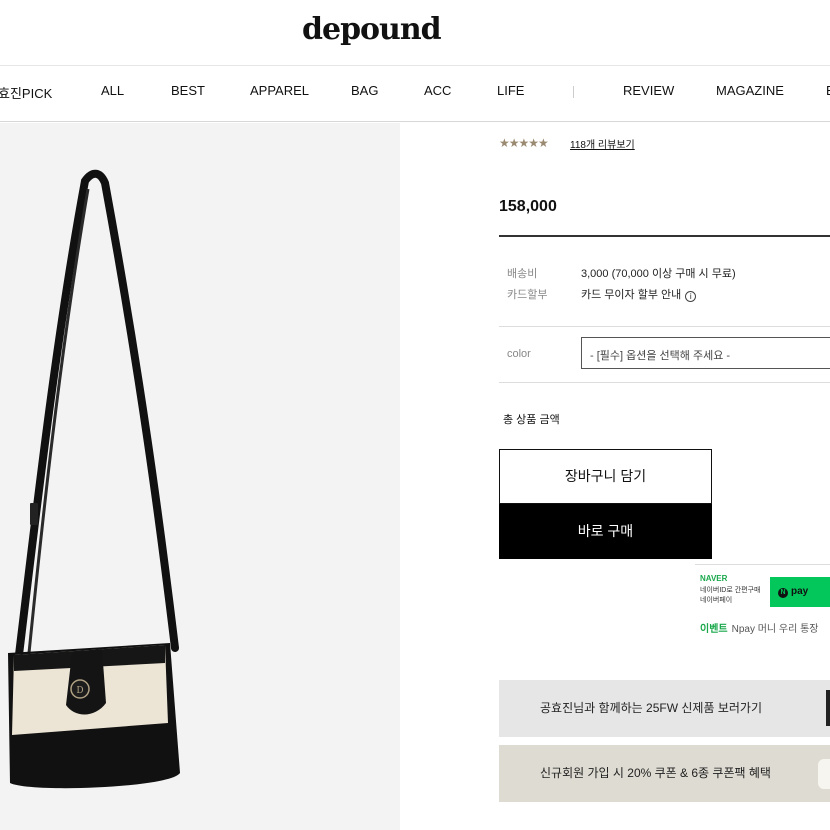 This screenshot has height=830, width=830. What do you see at coordinates (730, 590) in the screenshot?
I see `naver-subtitle: 네이버ID로 간편구매` at bounding box center [730, 590].